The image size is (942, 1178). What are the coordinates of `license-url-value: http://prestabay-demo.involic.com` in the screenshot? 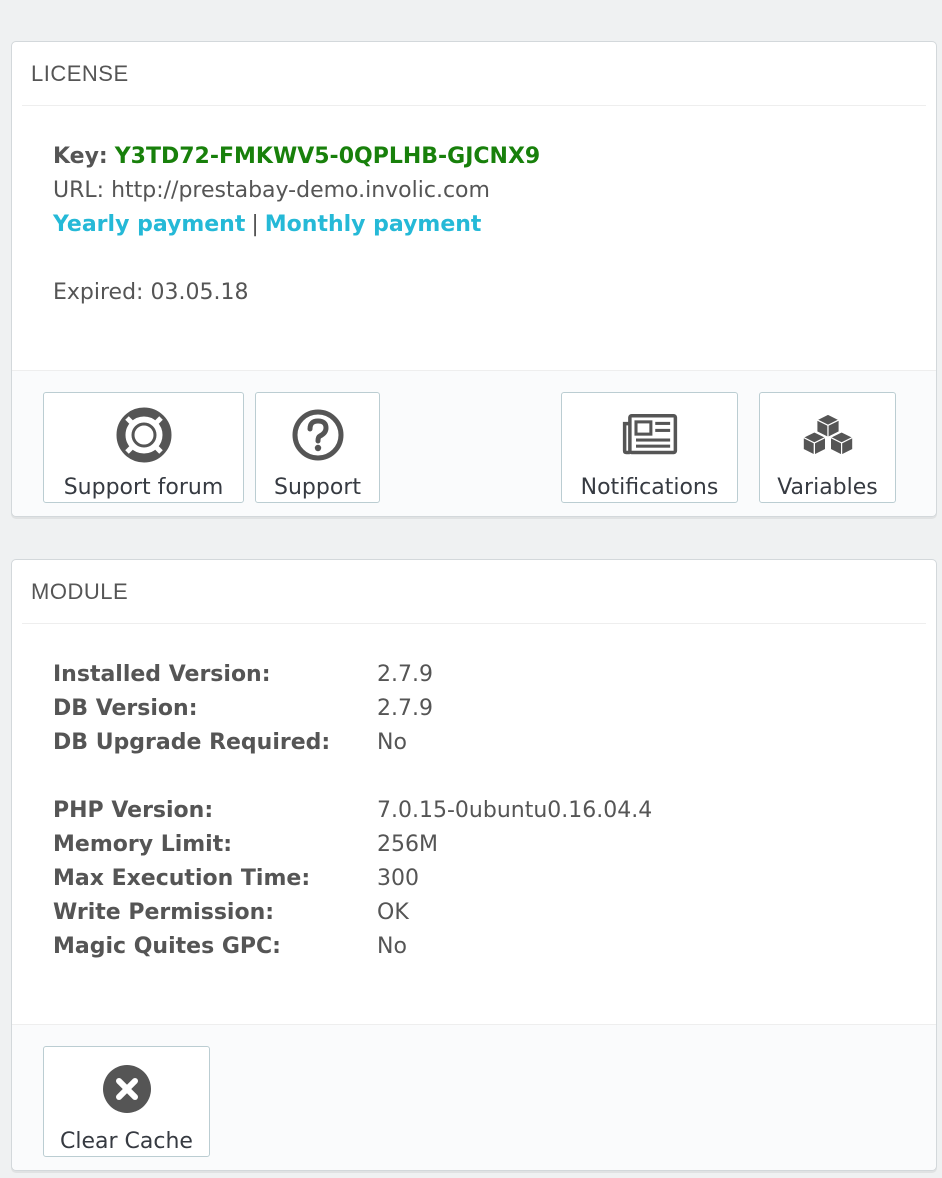 It's located at (300, 190).